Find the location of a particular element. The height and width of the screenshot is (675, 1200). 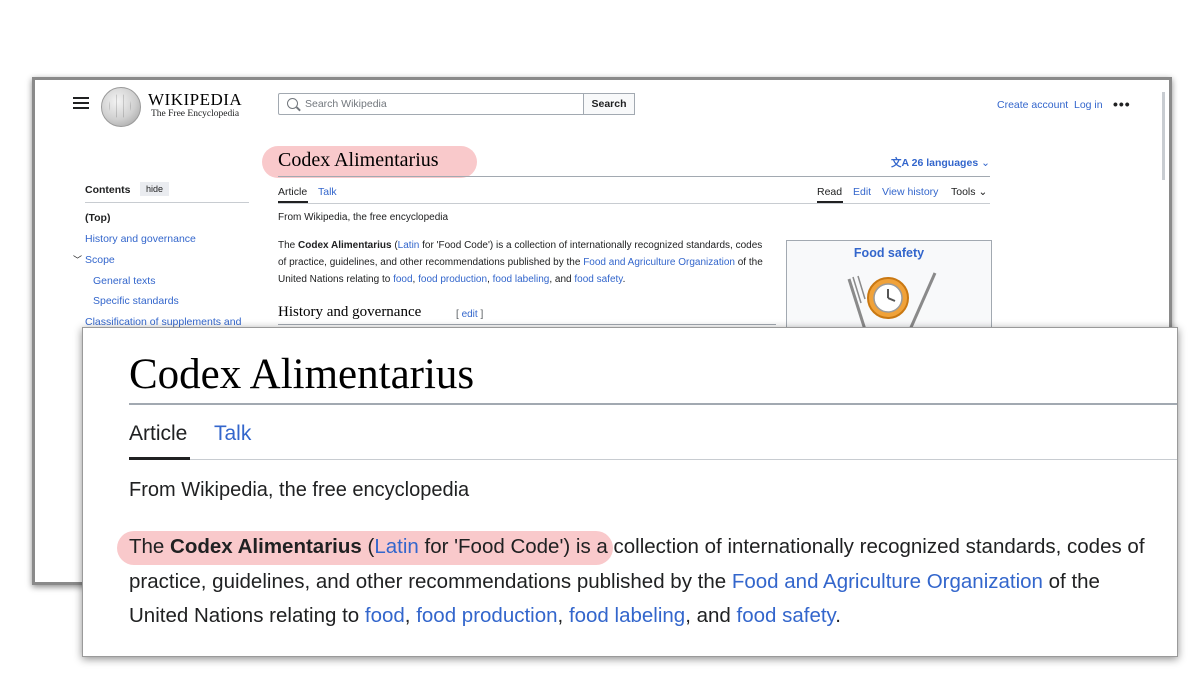

languages-label: 26 languages is located at coordinates (945, 163).